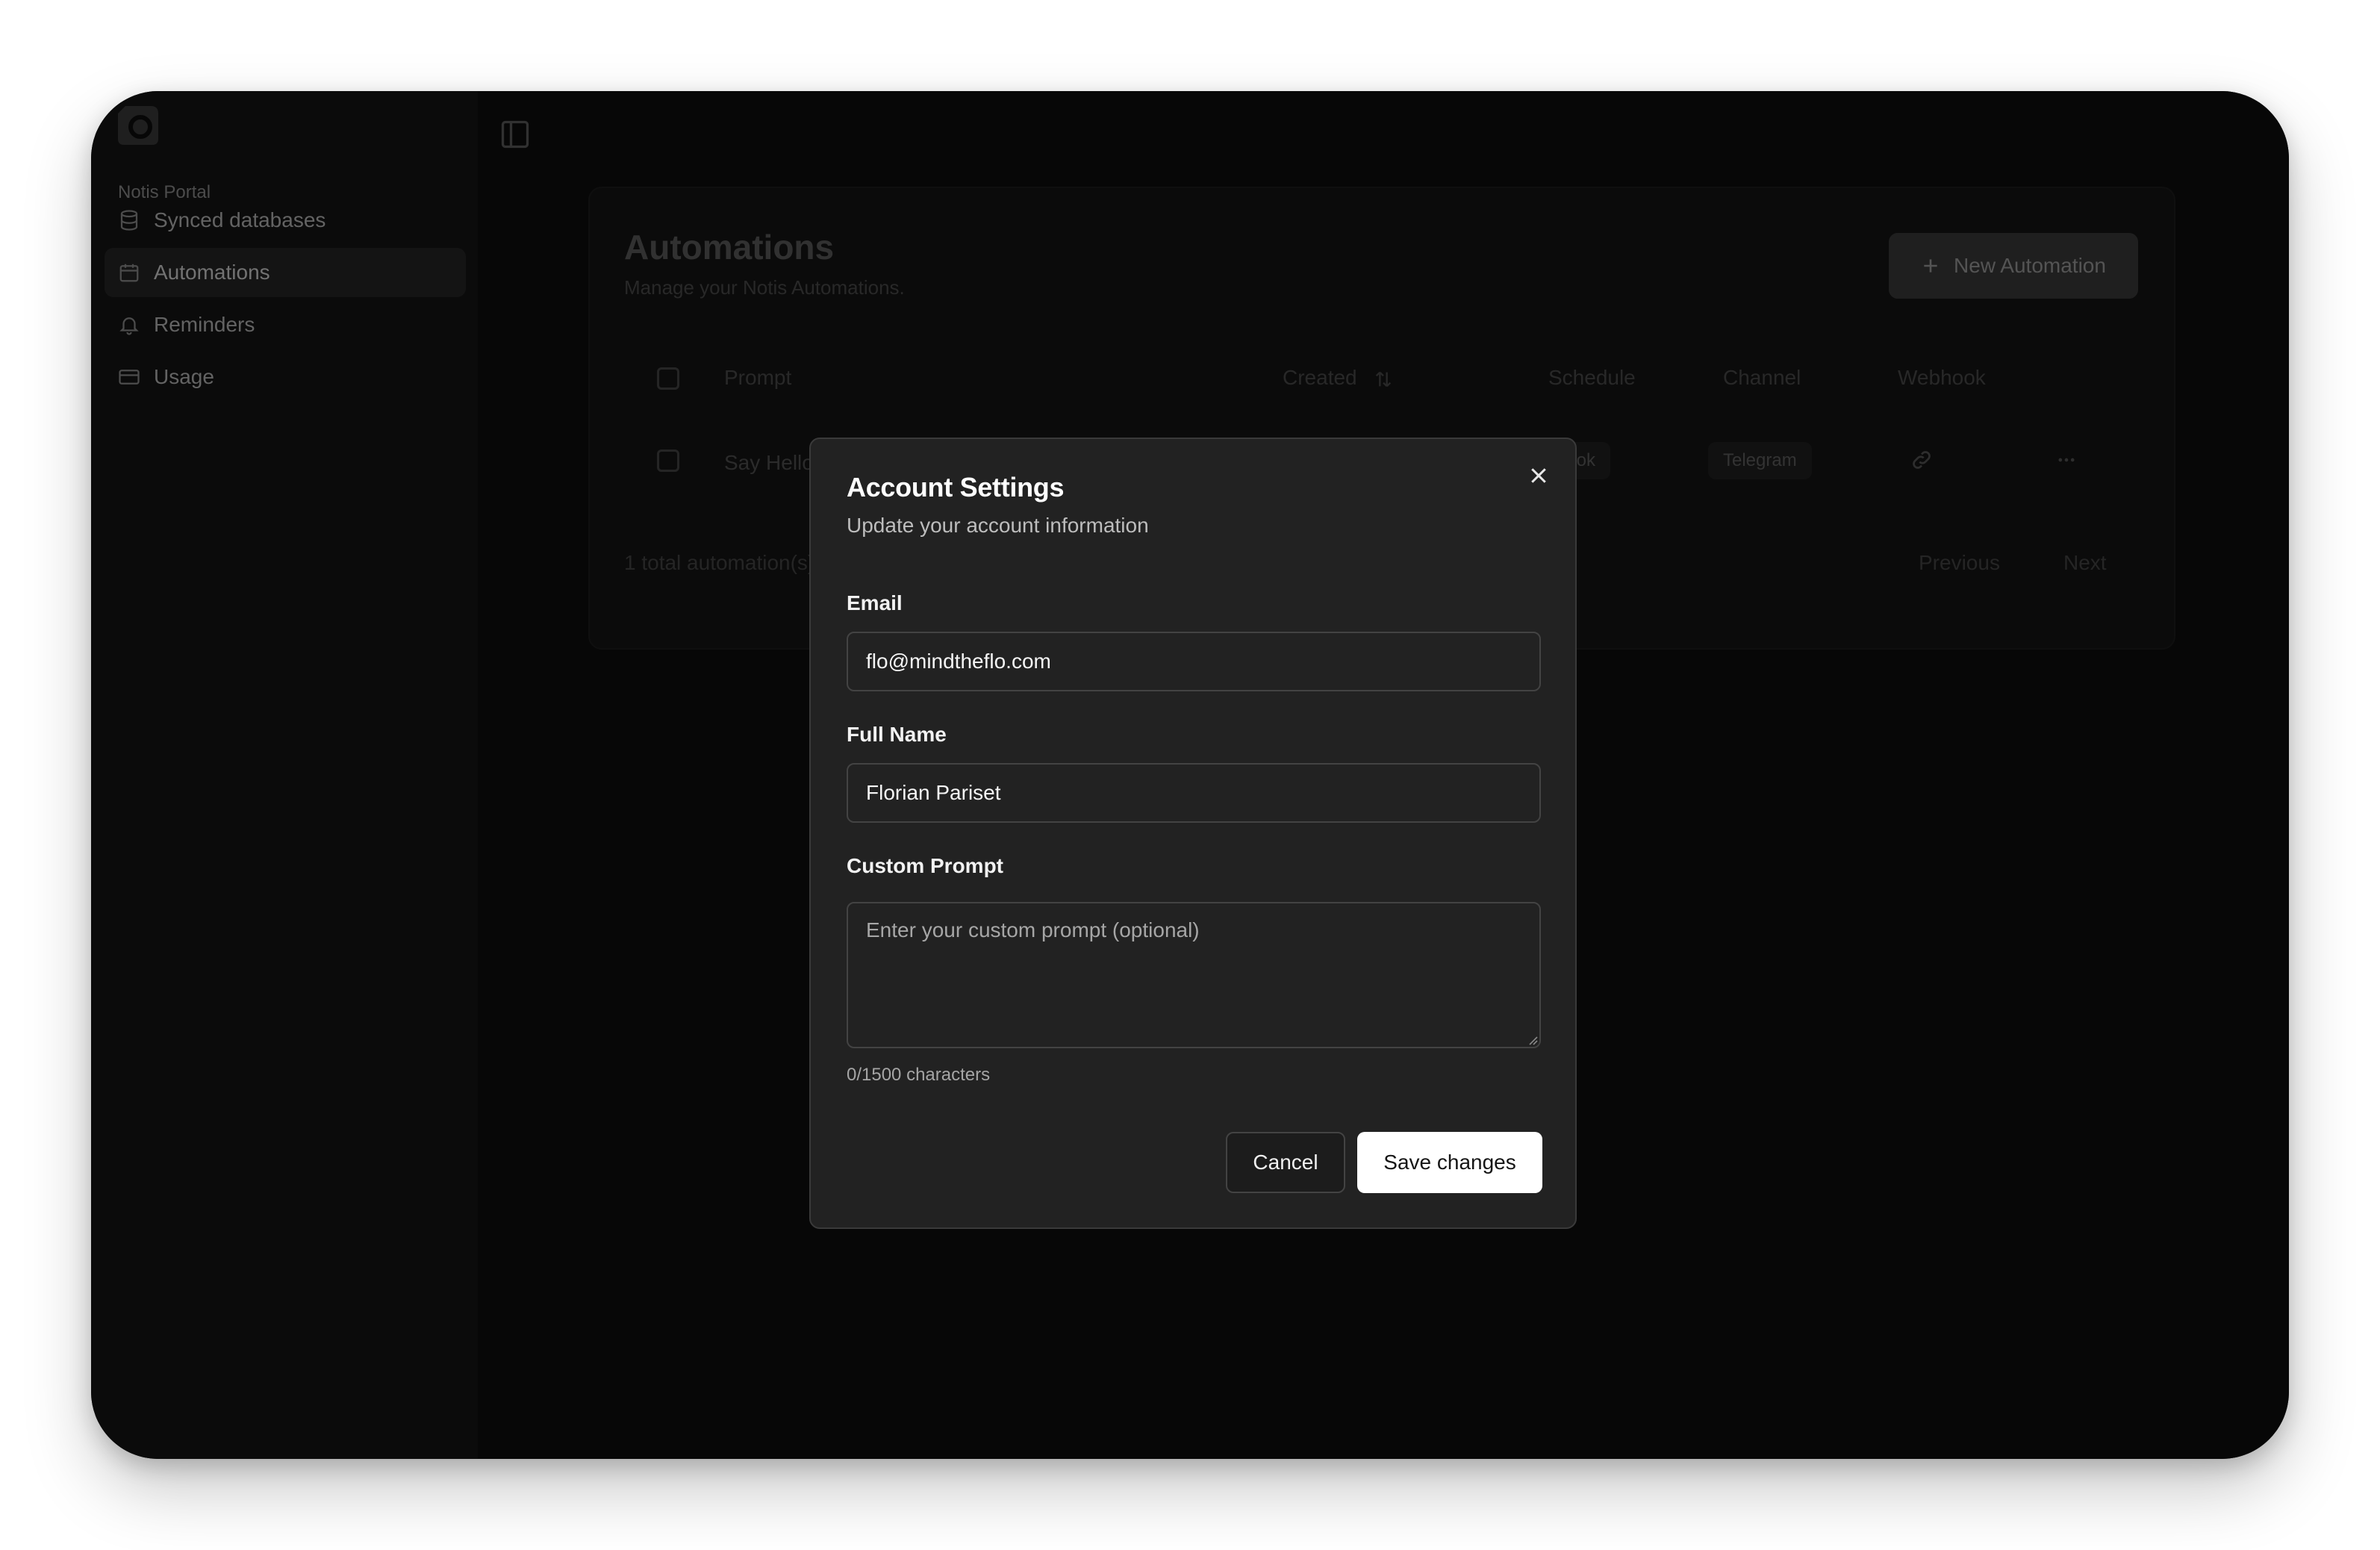 This screenshot has height=1550, width=2380. What do you see at coordinates (1449, 1162) in the screenshot?
I see `save-changes-button: Save changes` at bounding box center [1449, 1162].